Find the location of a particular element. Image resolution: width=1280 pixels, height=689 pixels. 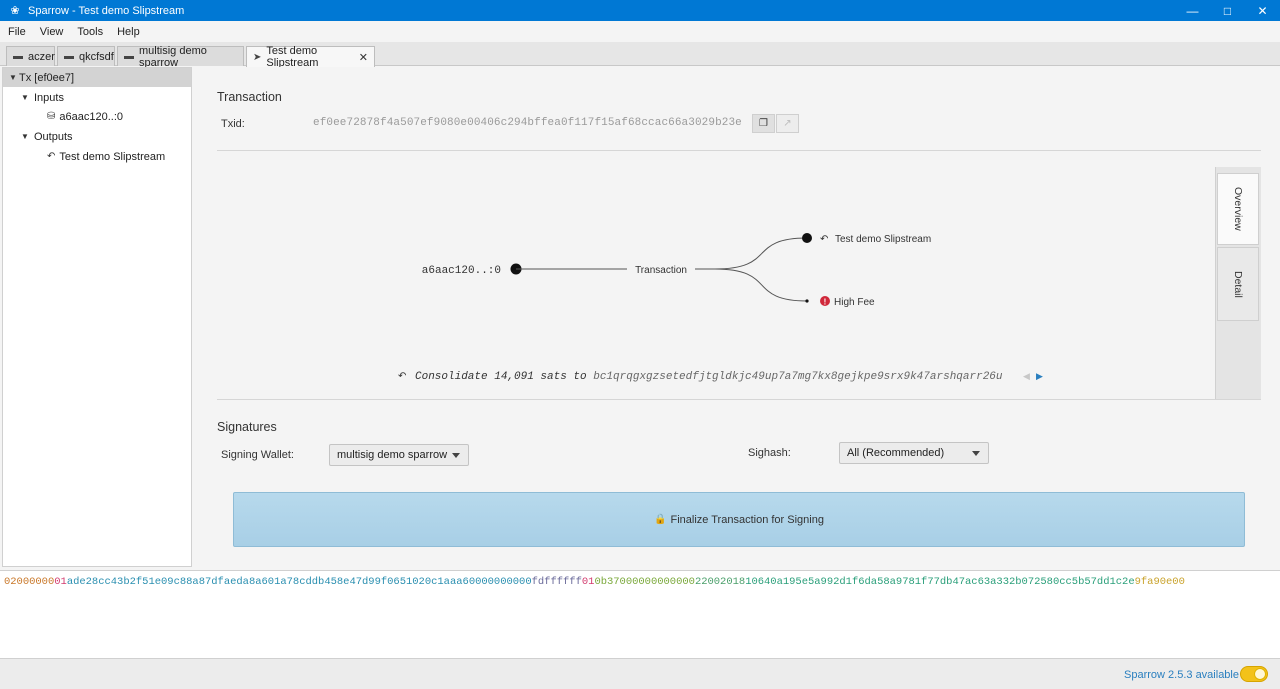

tree-item-inputs: ▼ Inputs is located at coordinates (97, 97).